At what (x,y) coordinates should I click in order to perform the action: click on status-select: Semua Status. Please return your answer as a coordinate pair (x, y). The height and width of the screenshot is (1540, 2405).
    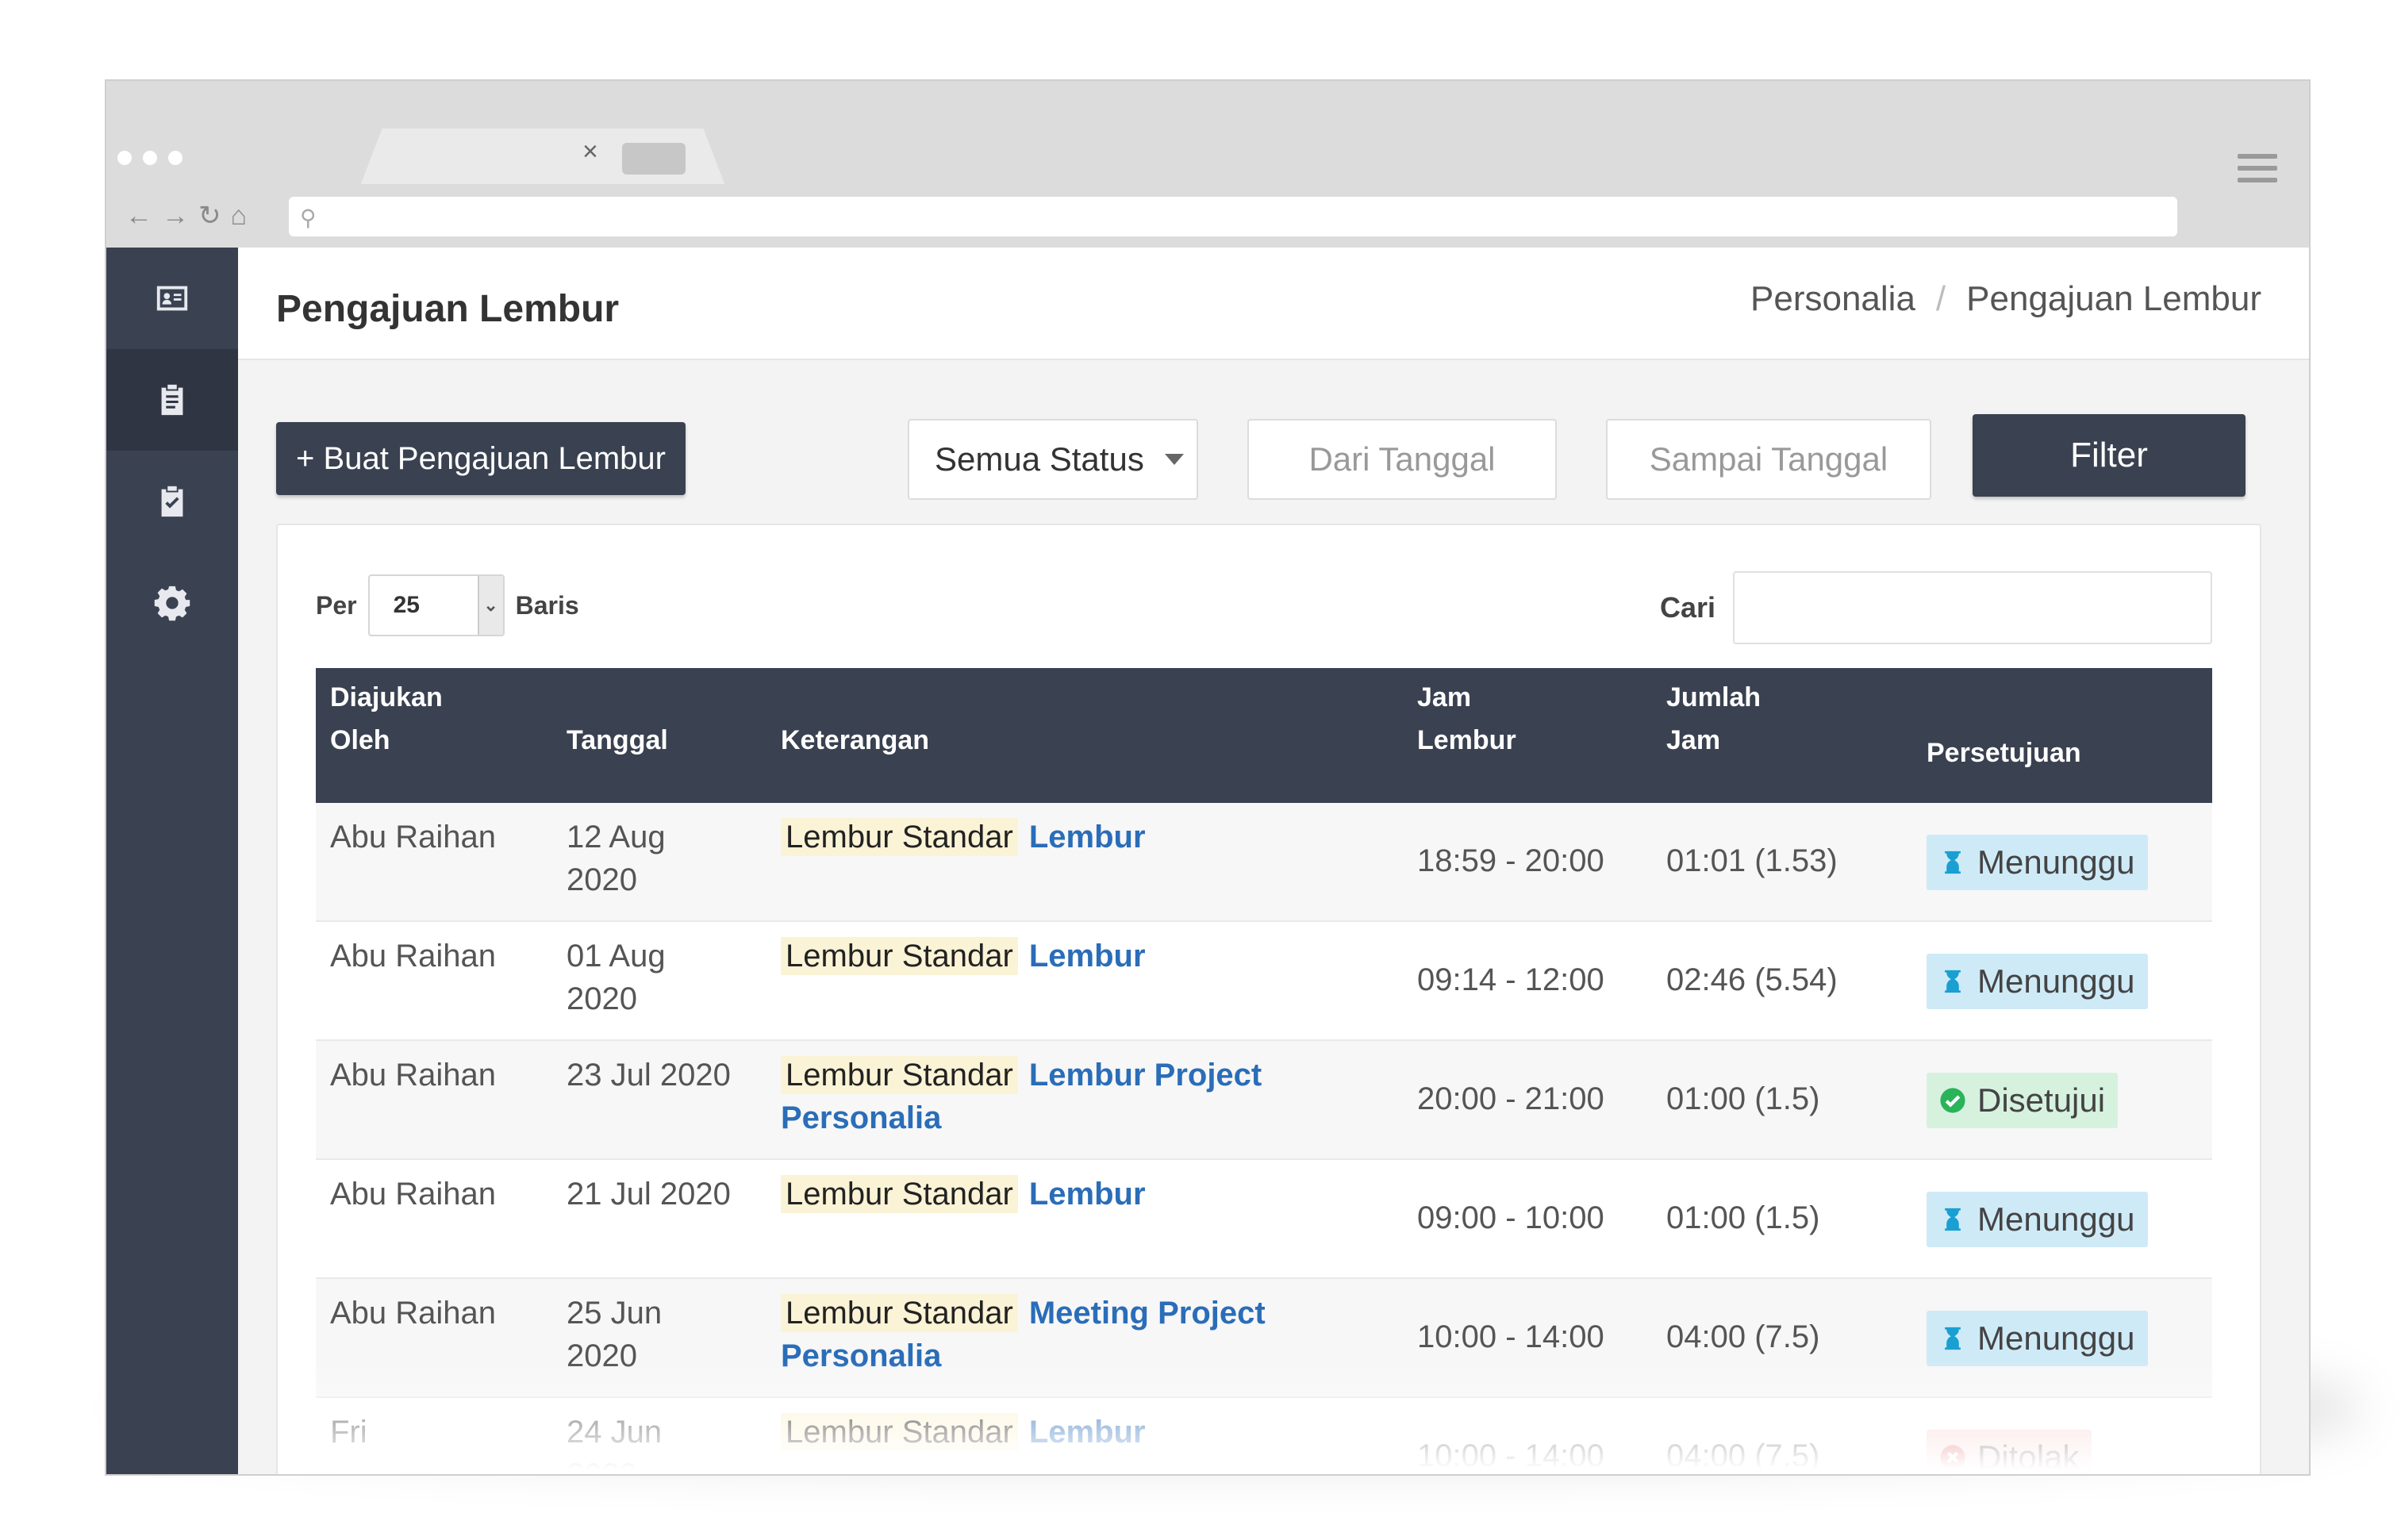
    Looking at the image, I should click on (1053, 460).